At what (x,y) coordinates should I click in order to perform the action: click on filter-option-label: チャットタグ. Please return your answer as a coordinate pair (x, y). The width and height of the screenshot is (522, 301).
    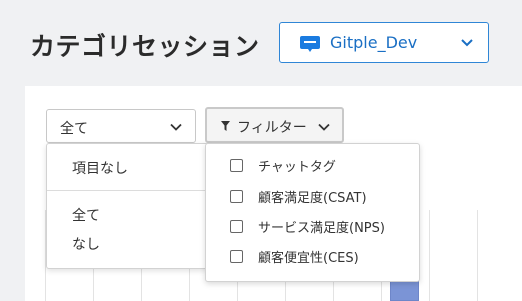
    Looking at the image, I should click on (297, 167).